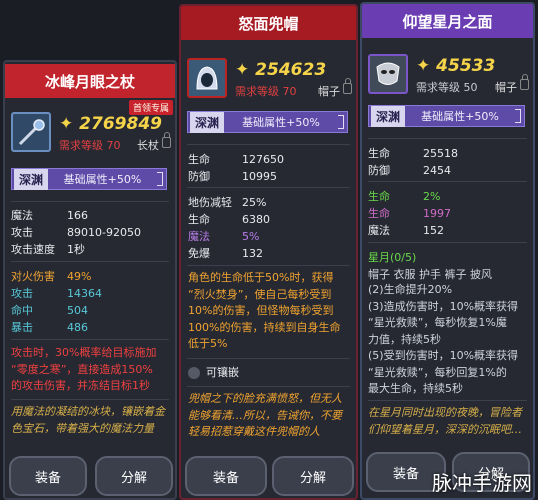  Describe the element at coordinates (49, 215) in the screenshot. I see `stat-row: 魔法 166` at that location.